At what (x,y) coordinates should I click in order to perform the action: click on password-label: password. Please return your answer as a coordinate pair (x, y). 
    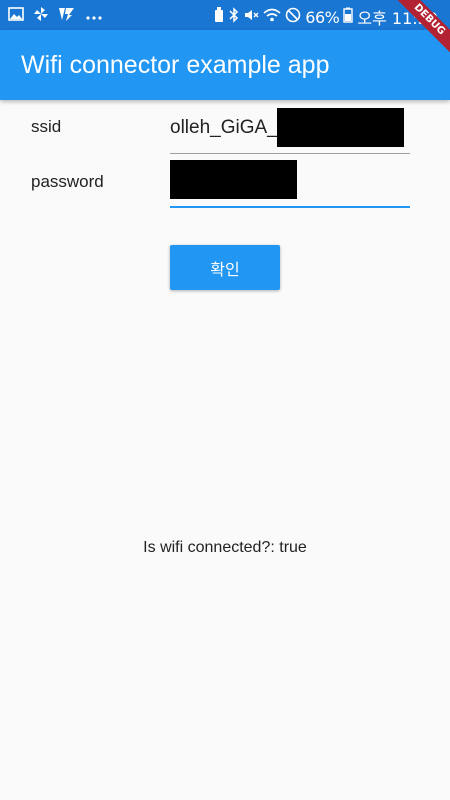
    Looking at the image, I should click on (67, 181).